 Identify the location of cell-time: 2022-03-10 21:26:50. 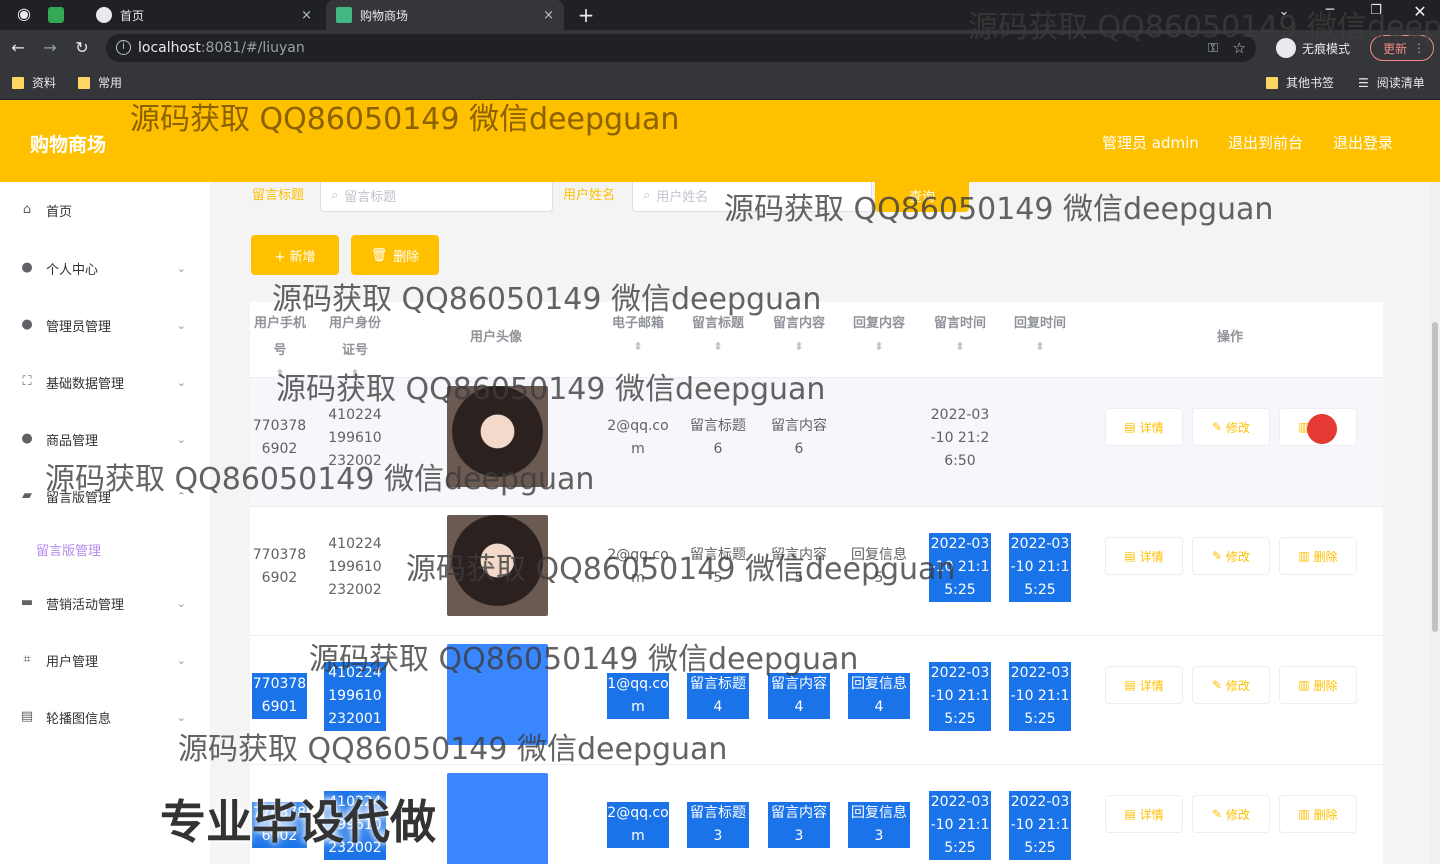
(960, 438).